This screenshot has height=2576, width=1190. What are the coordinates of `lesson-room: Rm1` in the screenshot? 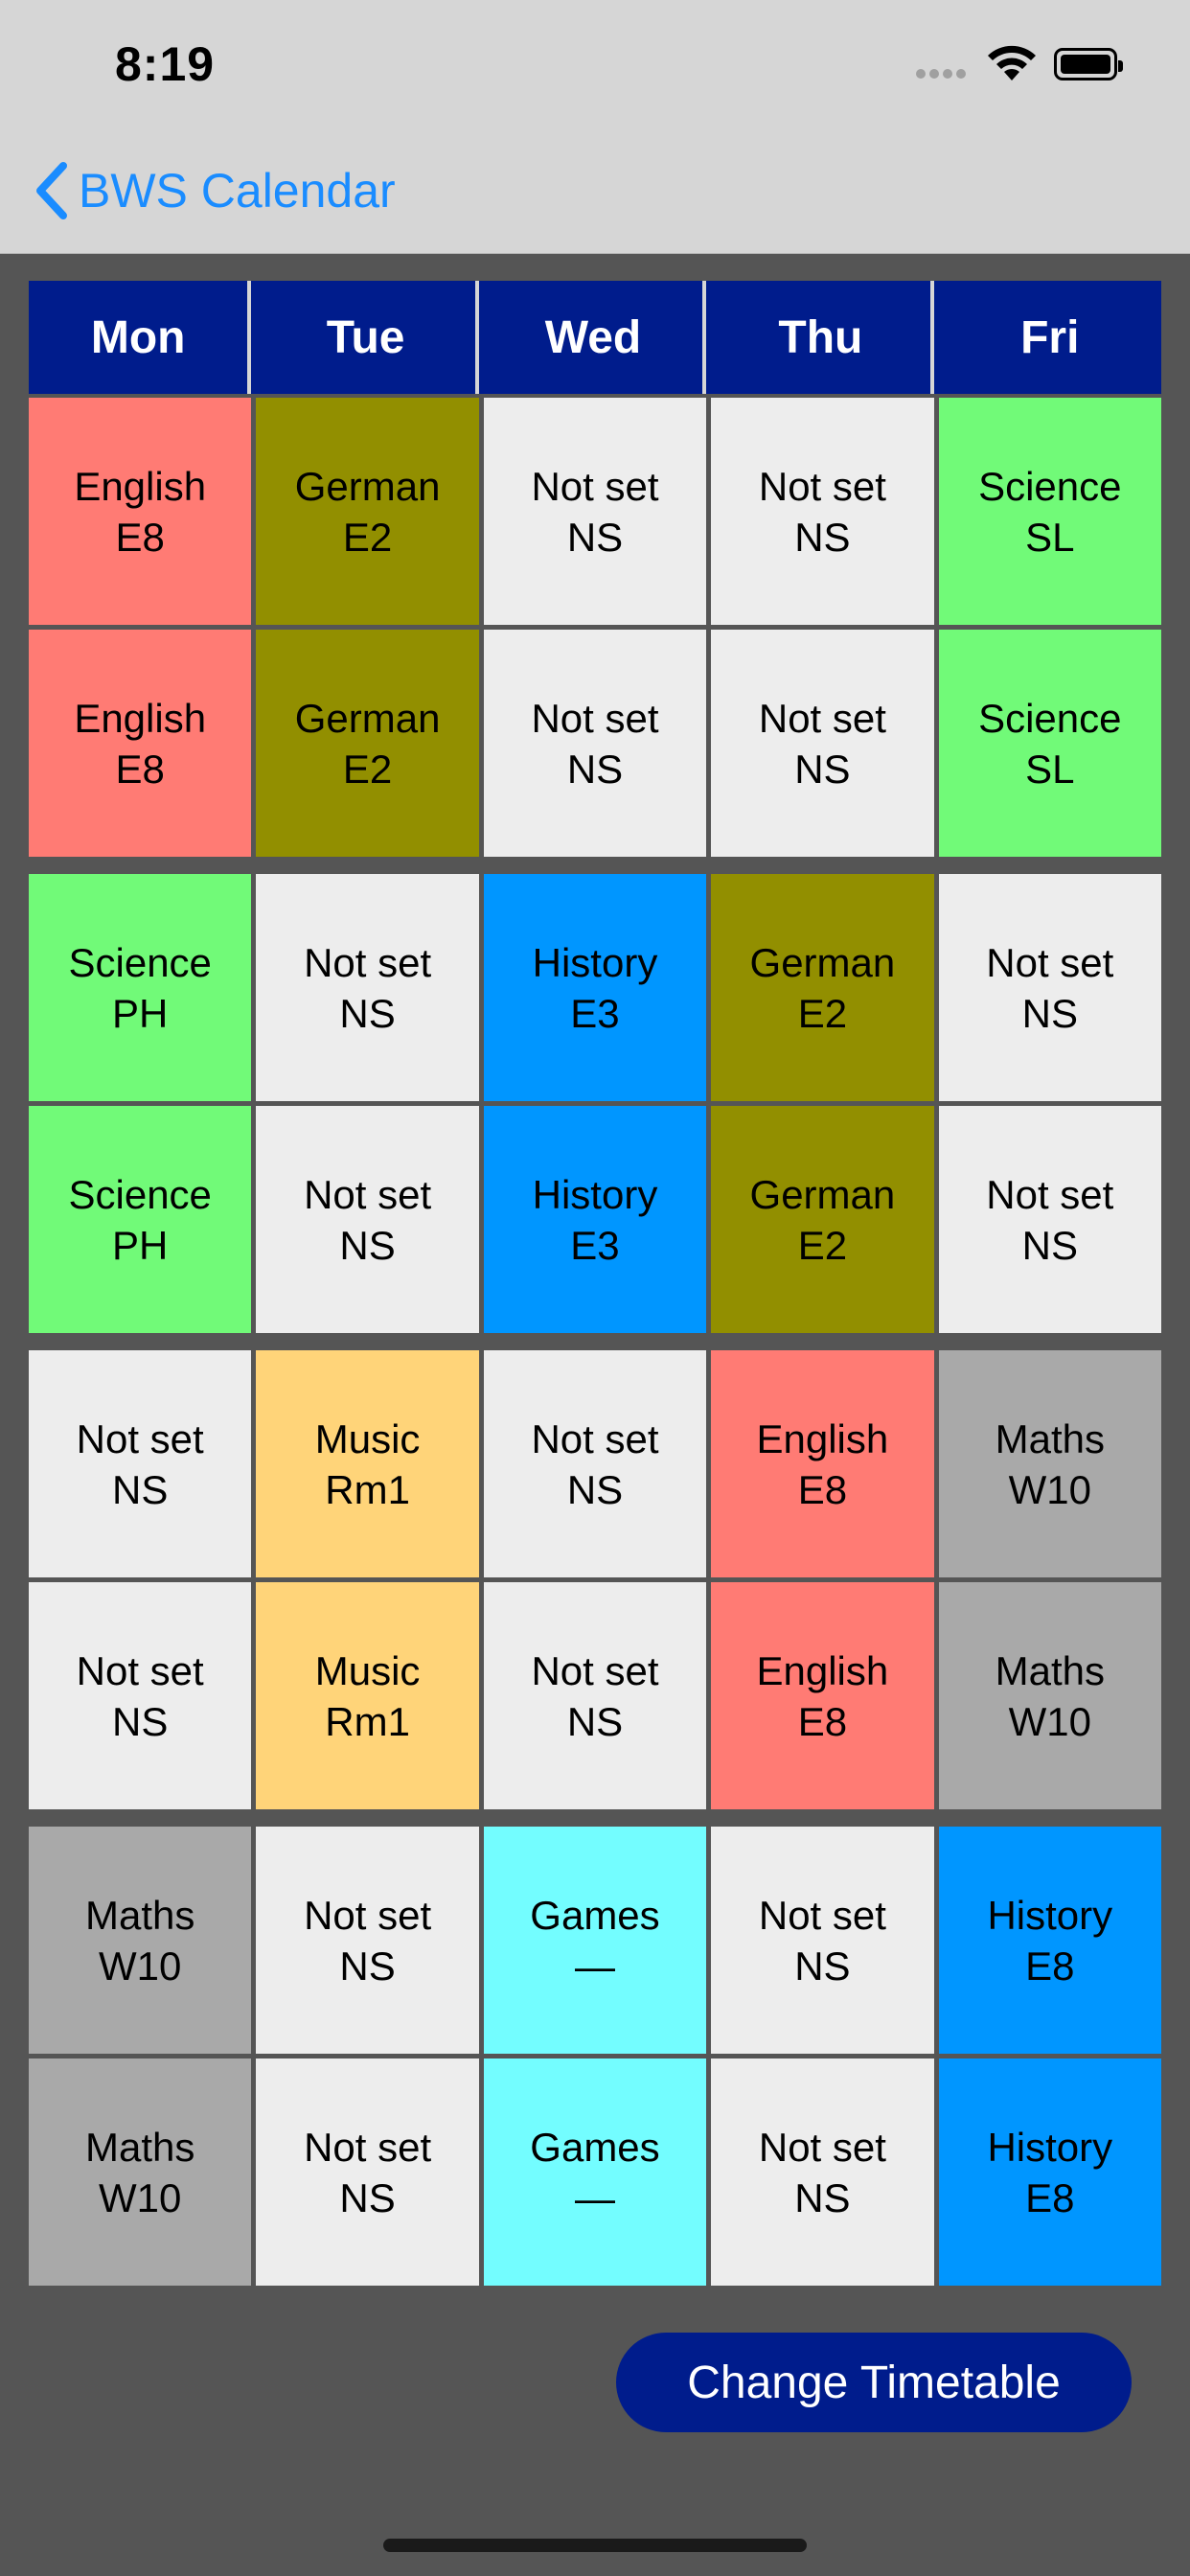 It's located at (367, 1489).